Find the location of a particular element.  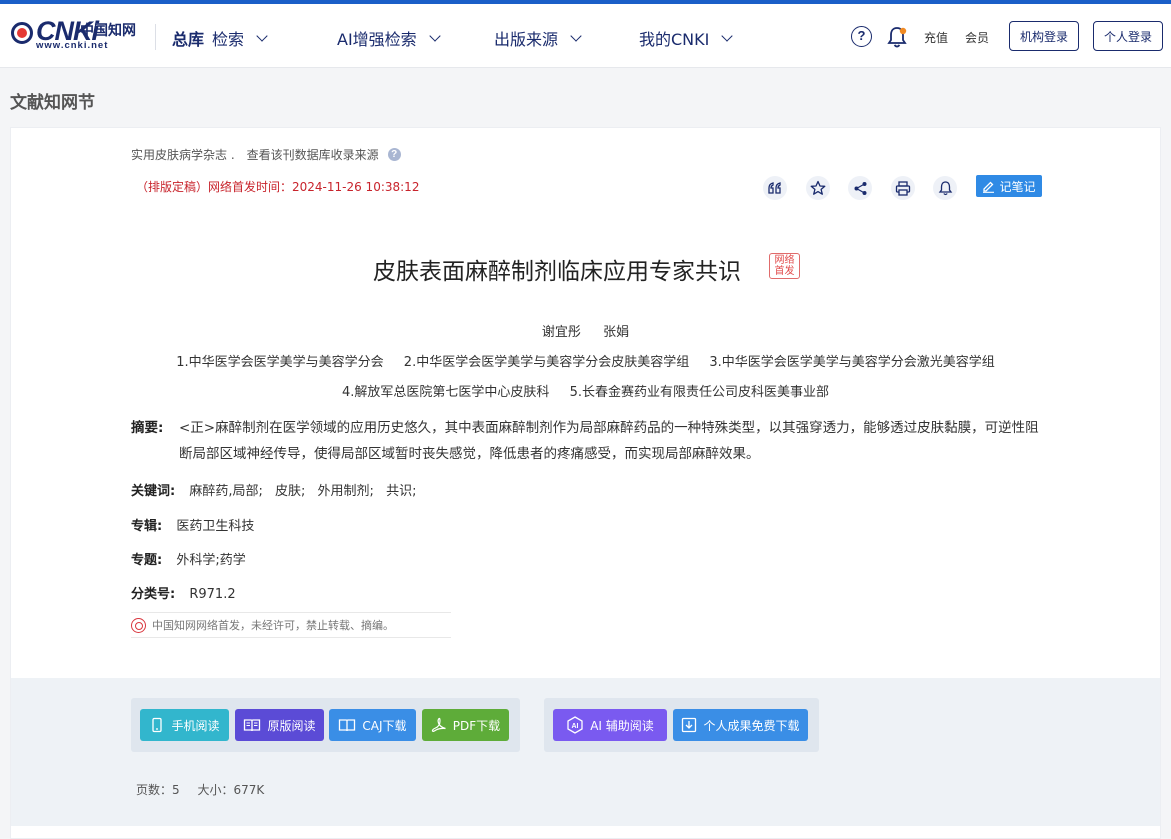

nav-publications-label: 出版来源 is located at coordinates (526, 39).